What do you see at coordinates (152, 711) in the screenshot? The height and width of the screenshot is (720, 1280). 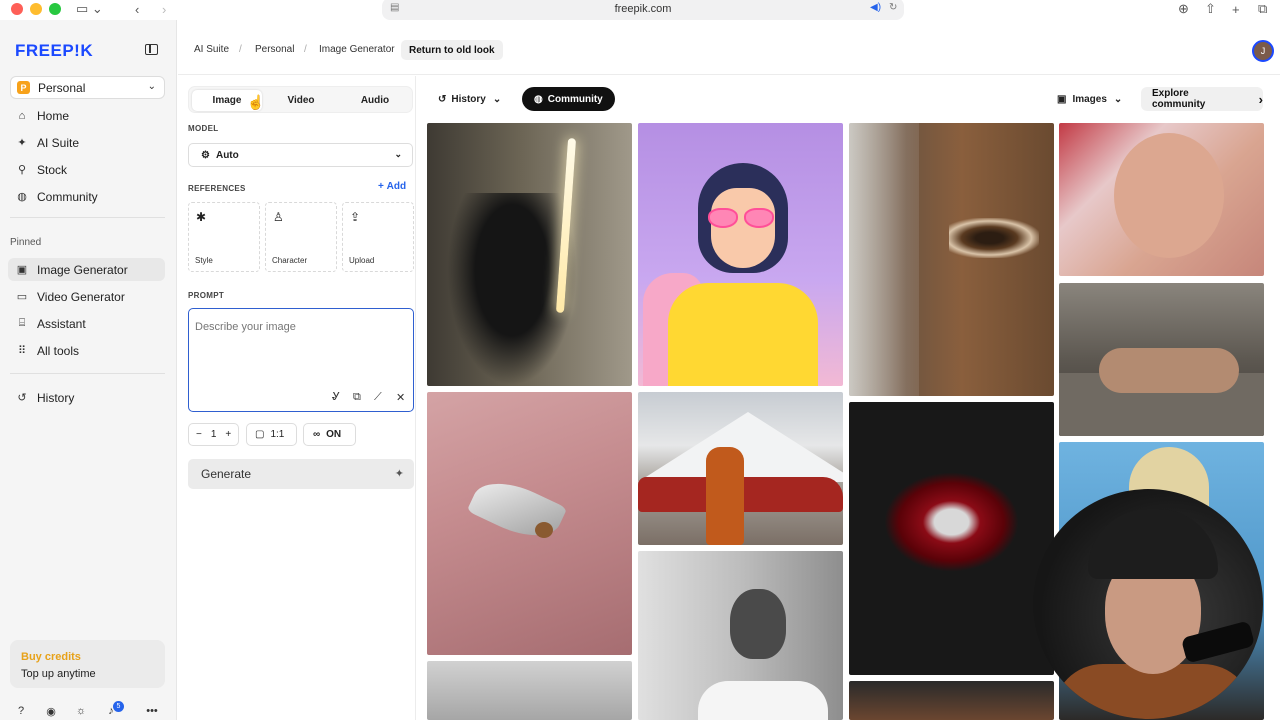 I see `more-icon: •••` at bounding box center [152, 711].